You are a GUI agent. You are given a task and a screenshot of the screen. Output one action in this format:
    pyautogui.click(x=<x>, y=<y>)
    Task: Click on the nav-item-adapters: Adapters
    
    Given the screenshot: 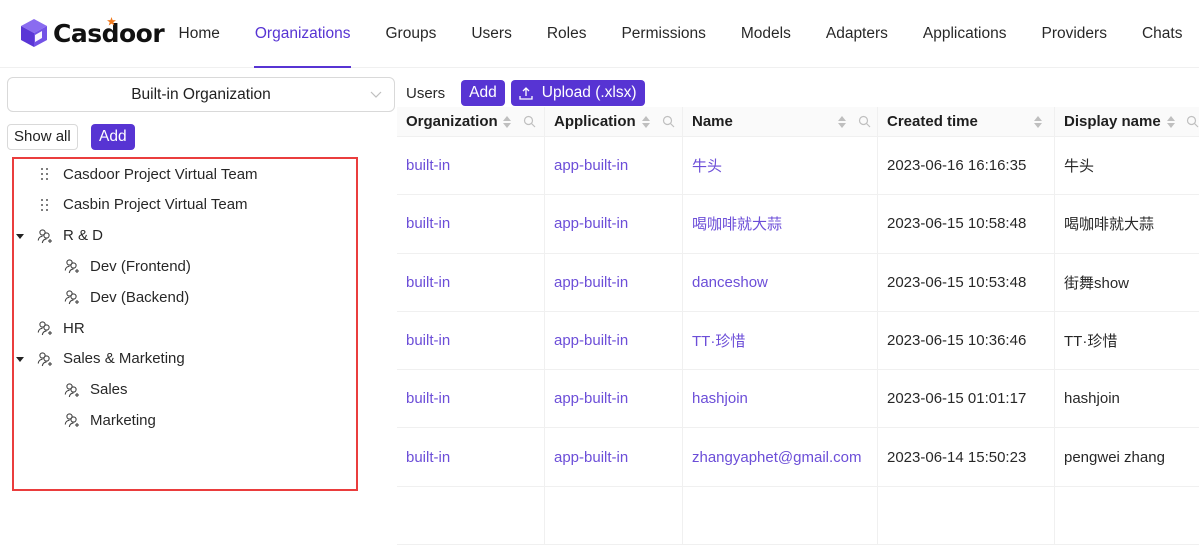 What is the action you would take?
    pyautogui.click(x=856, y=34)
    